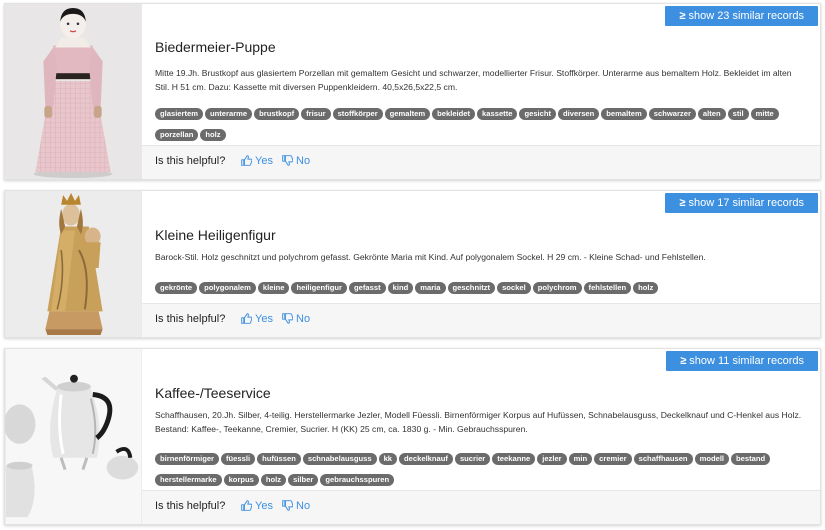 This screenshot has height=530, width=825. What do you see at coordinates (215, 235) in the screenshot?
I see `record-title: Kleine Heiligenfigur` at bounding box center [215, 235].